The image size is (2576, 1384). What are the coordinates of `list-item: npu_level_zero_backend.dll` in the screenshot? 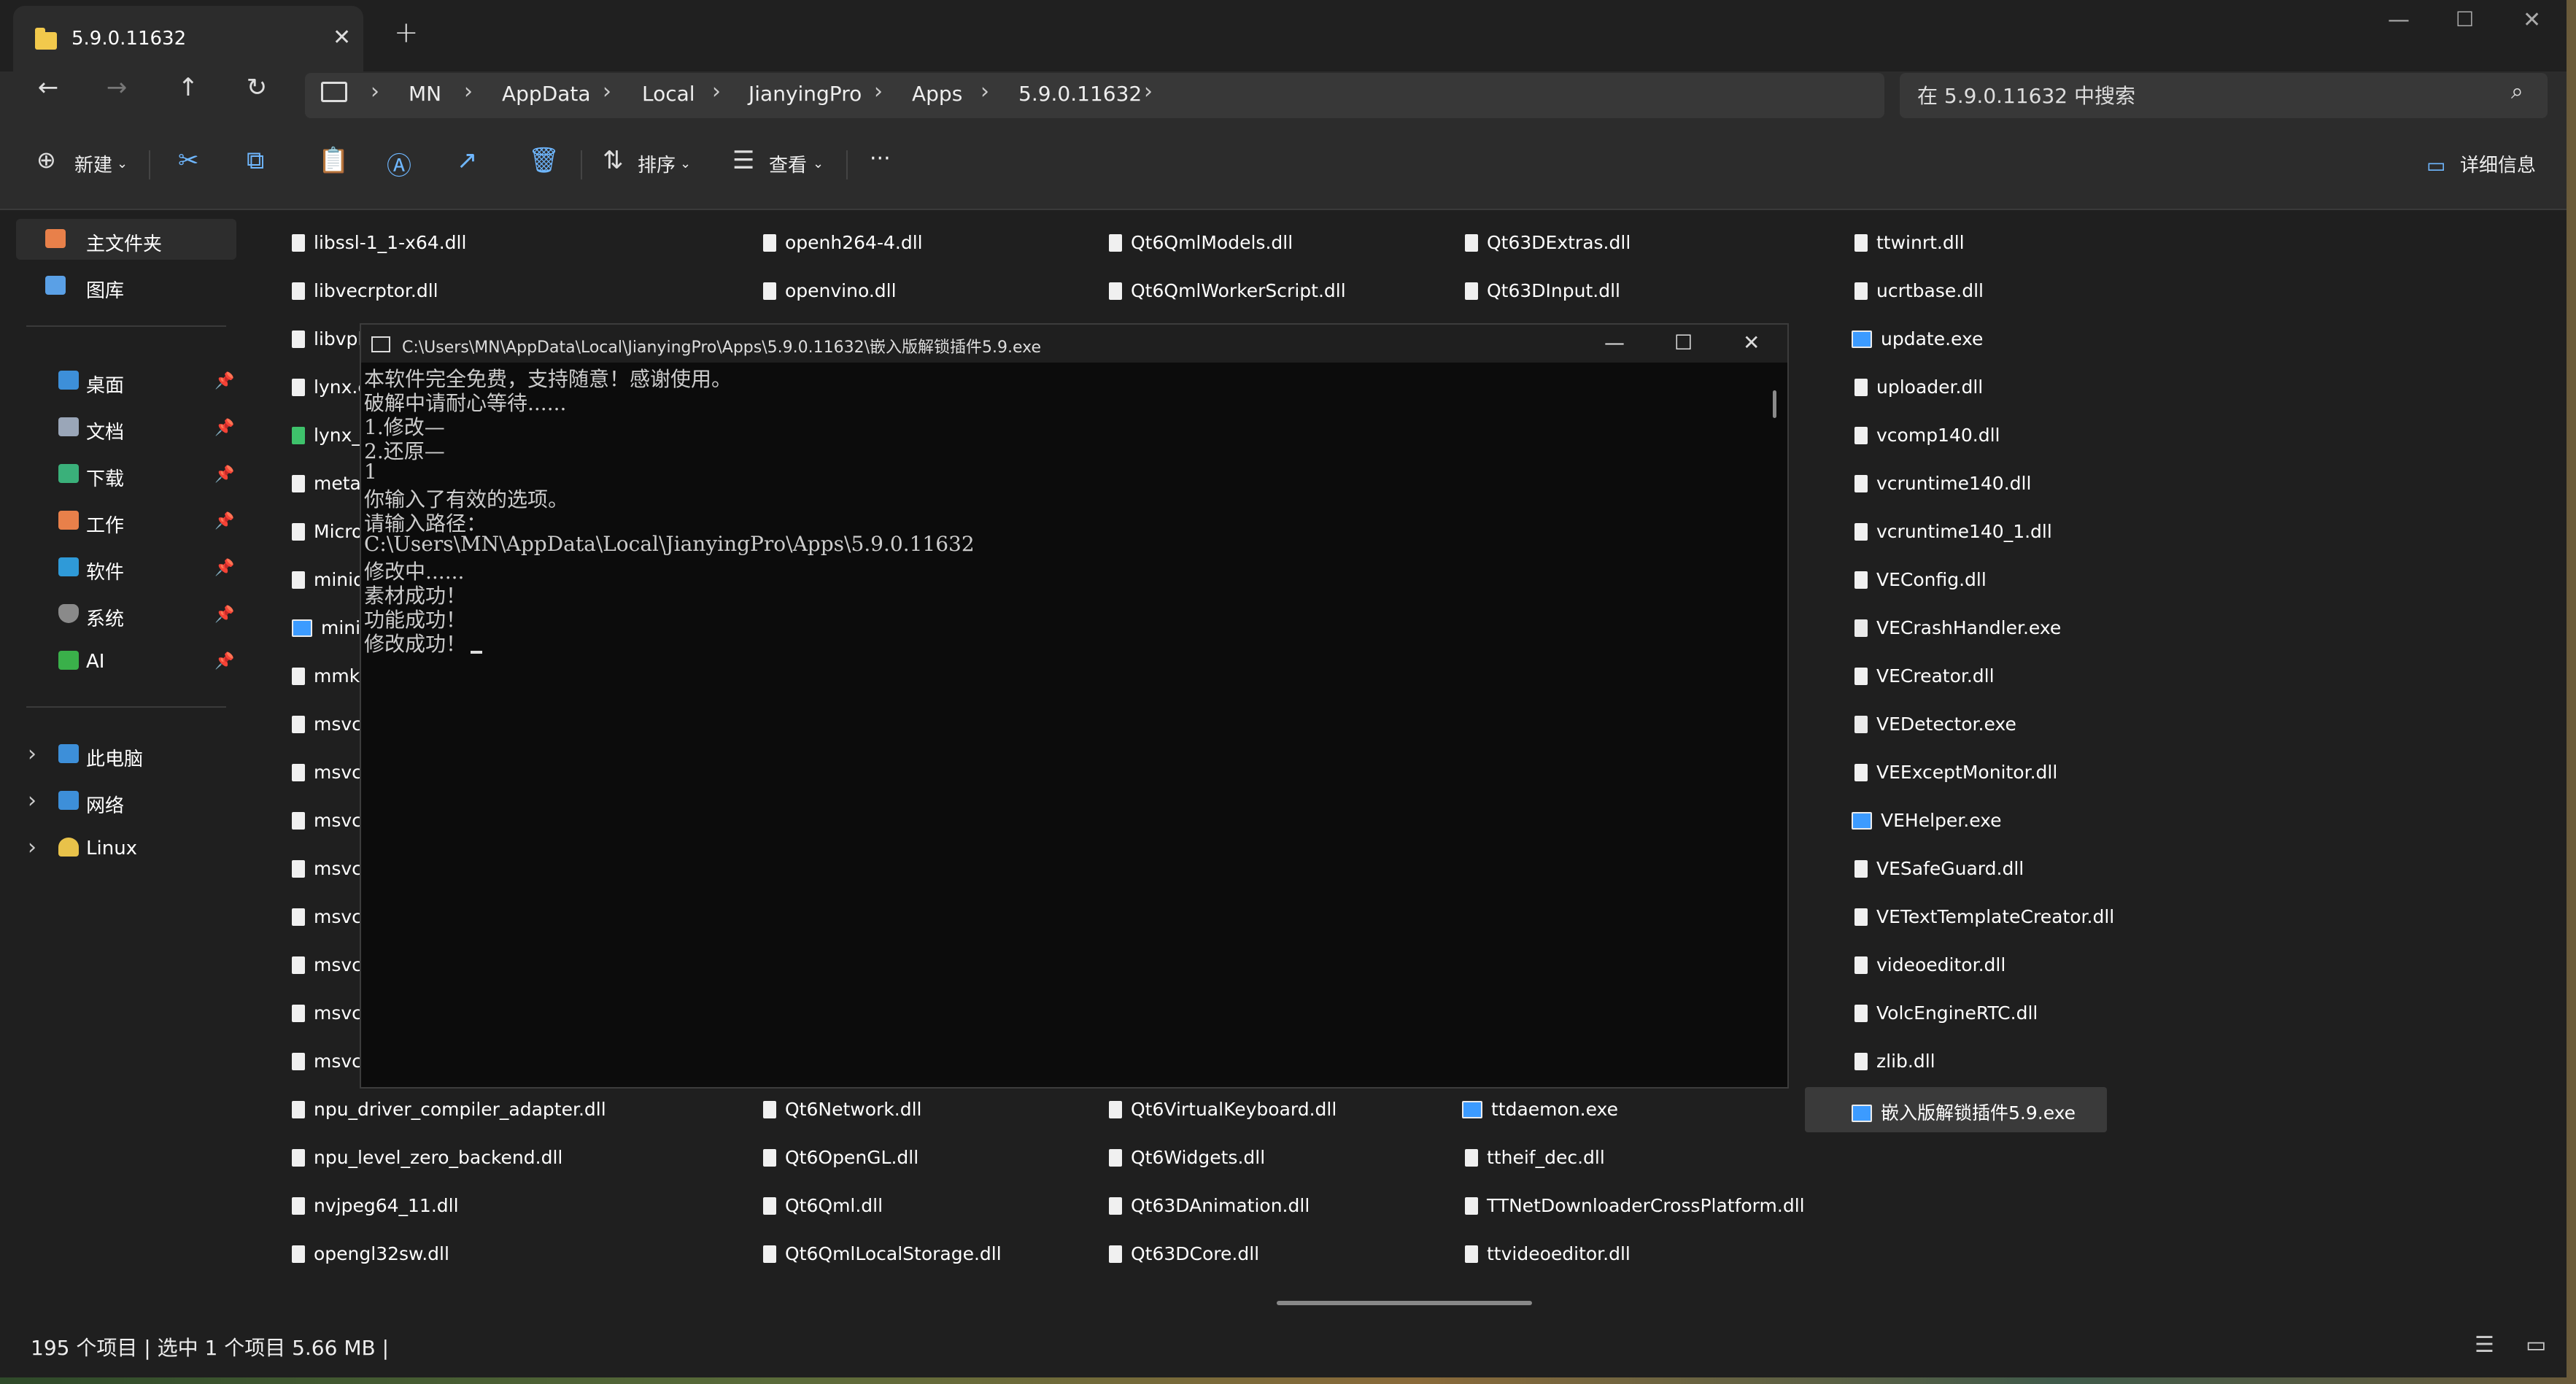 It's located at (427, 1157).